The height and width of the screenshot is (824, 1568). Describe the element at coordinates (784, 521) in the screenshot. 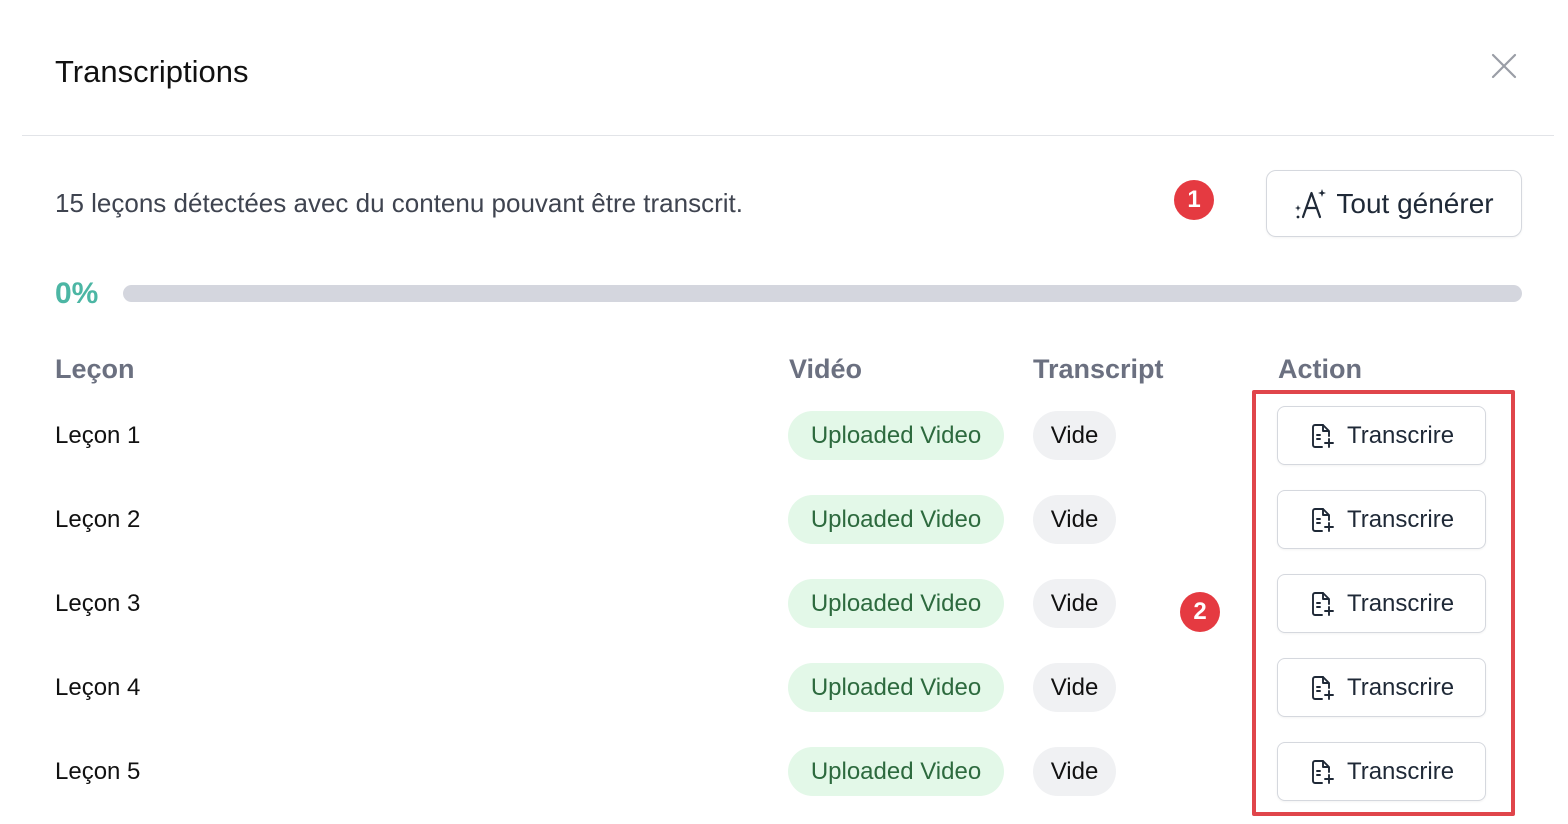

I see `table-row: Leçon 2 Uploaded Video Vide Transcrire` at that location.